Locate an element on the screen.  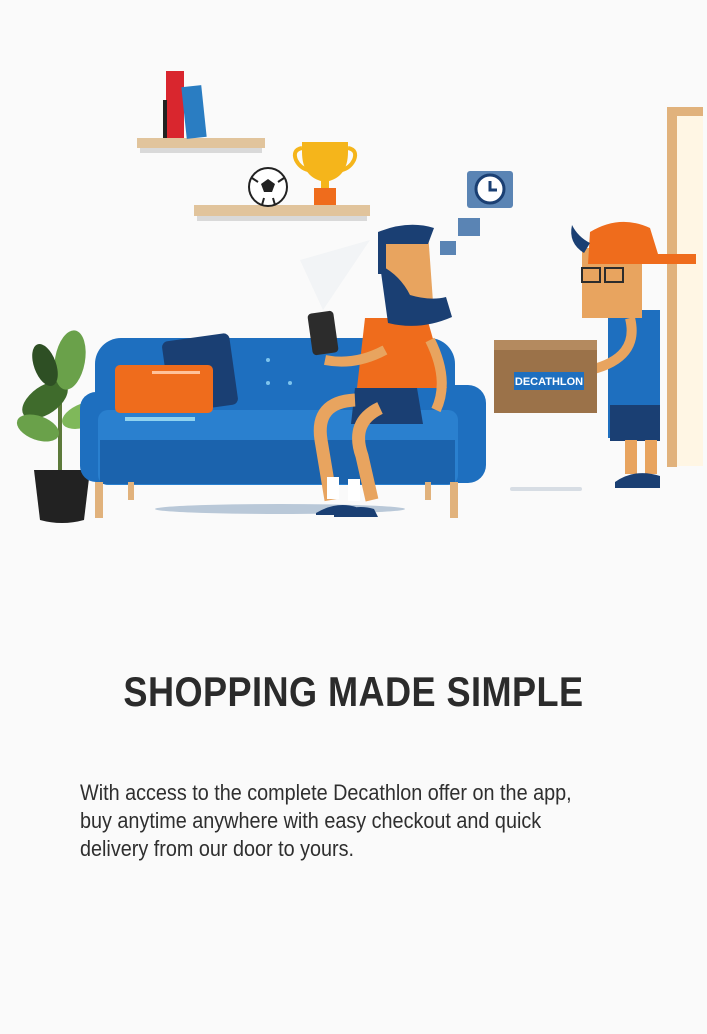
floor-shadow is located at coordinates (546, 489).